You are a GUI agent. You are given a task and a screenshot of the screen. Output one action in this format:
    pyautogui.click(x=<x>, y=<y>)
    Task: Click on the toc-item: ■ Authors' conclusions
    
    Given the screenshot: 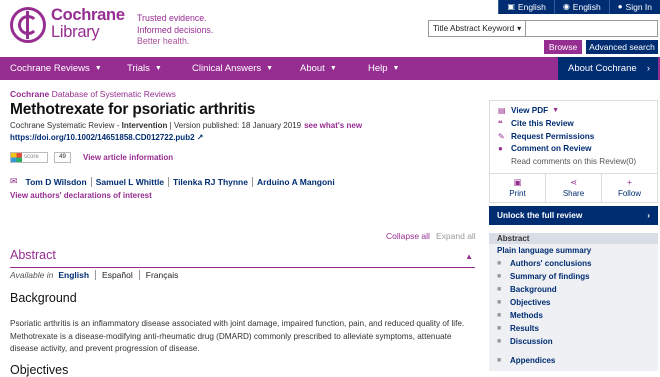 What is the action you would take?
    pyautogui.click(x=573, y=263)
    